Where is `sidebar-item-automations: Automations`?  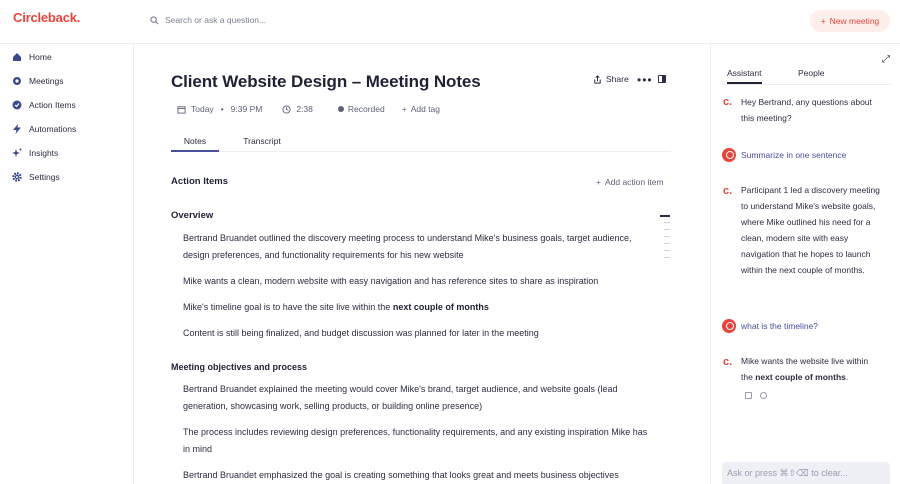 sidebar-item-automations: Automations is located at coordinates (44, 129).